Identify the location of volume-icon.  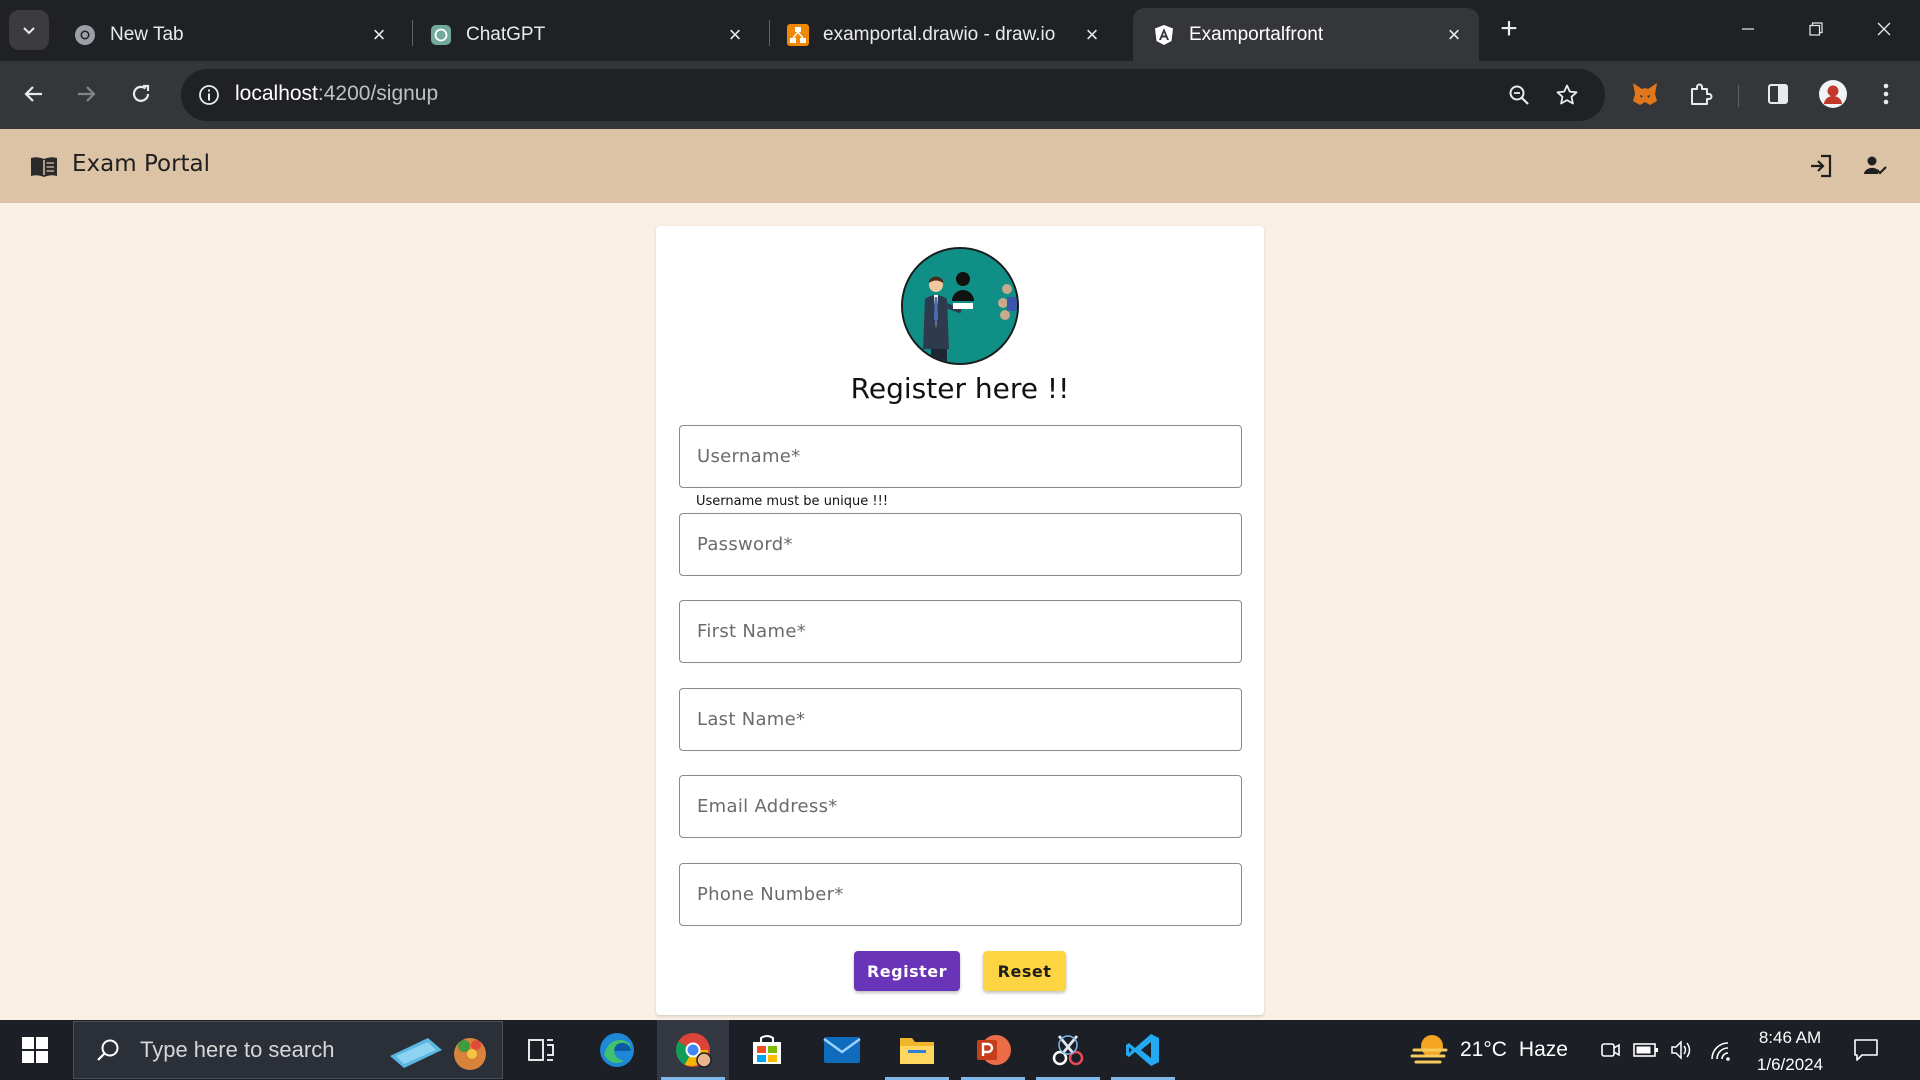
(1682, 1050).